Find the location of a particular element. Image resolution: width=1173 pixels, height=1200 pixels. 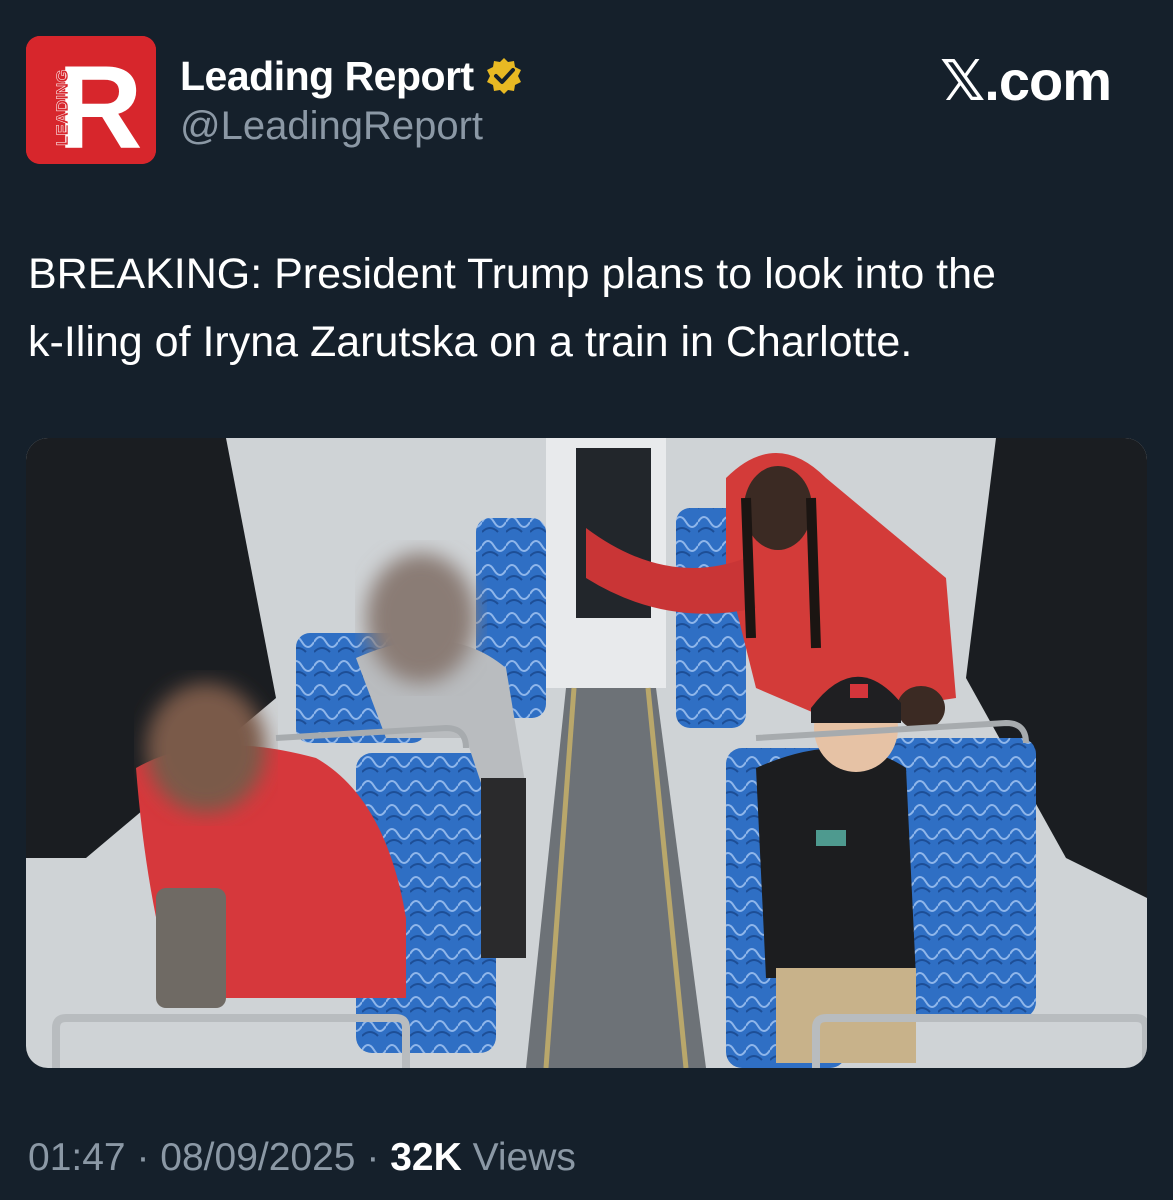

views-label: Views is located at coordinates (524, 1157).